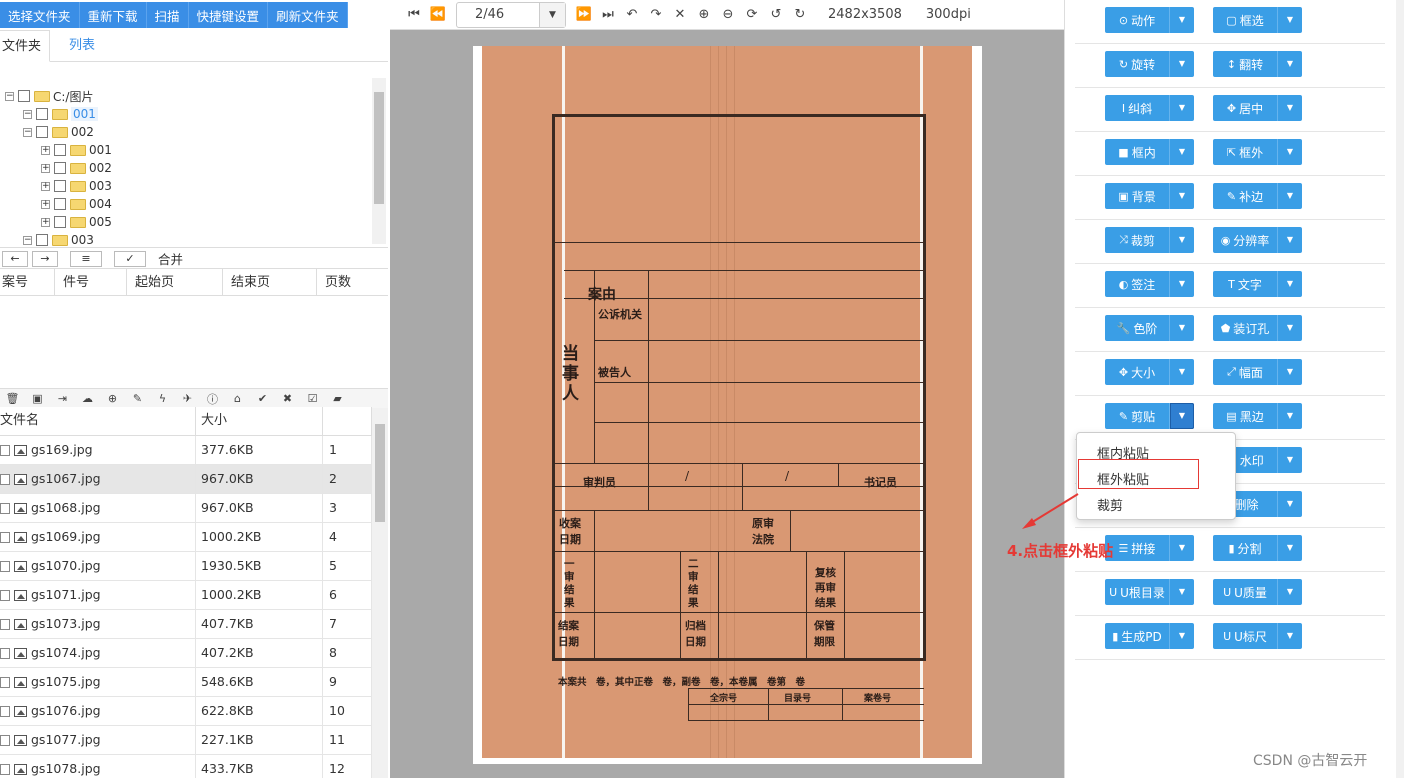 Image resolution: width=1404 pixels, height=778 pixels. I want to click on table-row: gs1078.jpg 433.7KB 12, so click(186, 766).